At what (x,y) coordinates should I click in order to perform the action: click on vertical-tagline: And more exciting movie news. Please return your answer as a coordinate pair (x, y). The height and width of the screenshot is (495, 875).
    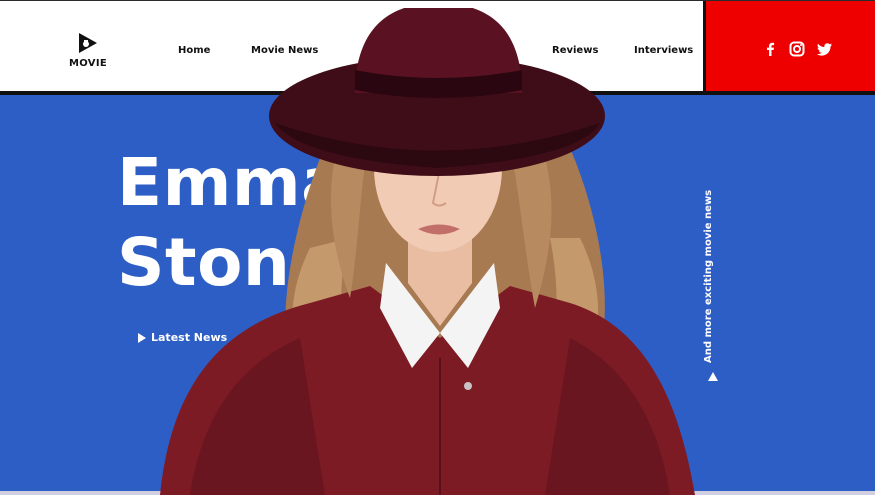
    Looking at the image, I should click on (708, 276).